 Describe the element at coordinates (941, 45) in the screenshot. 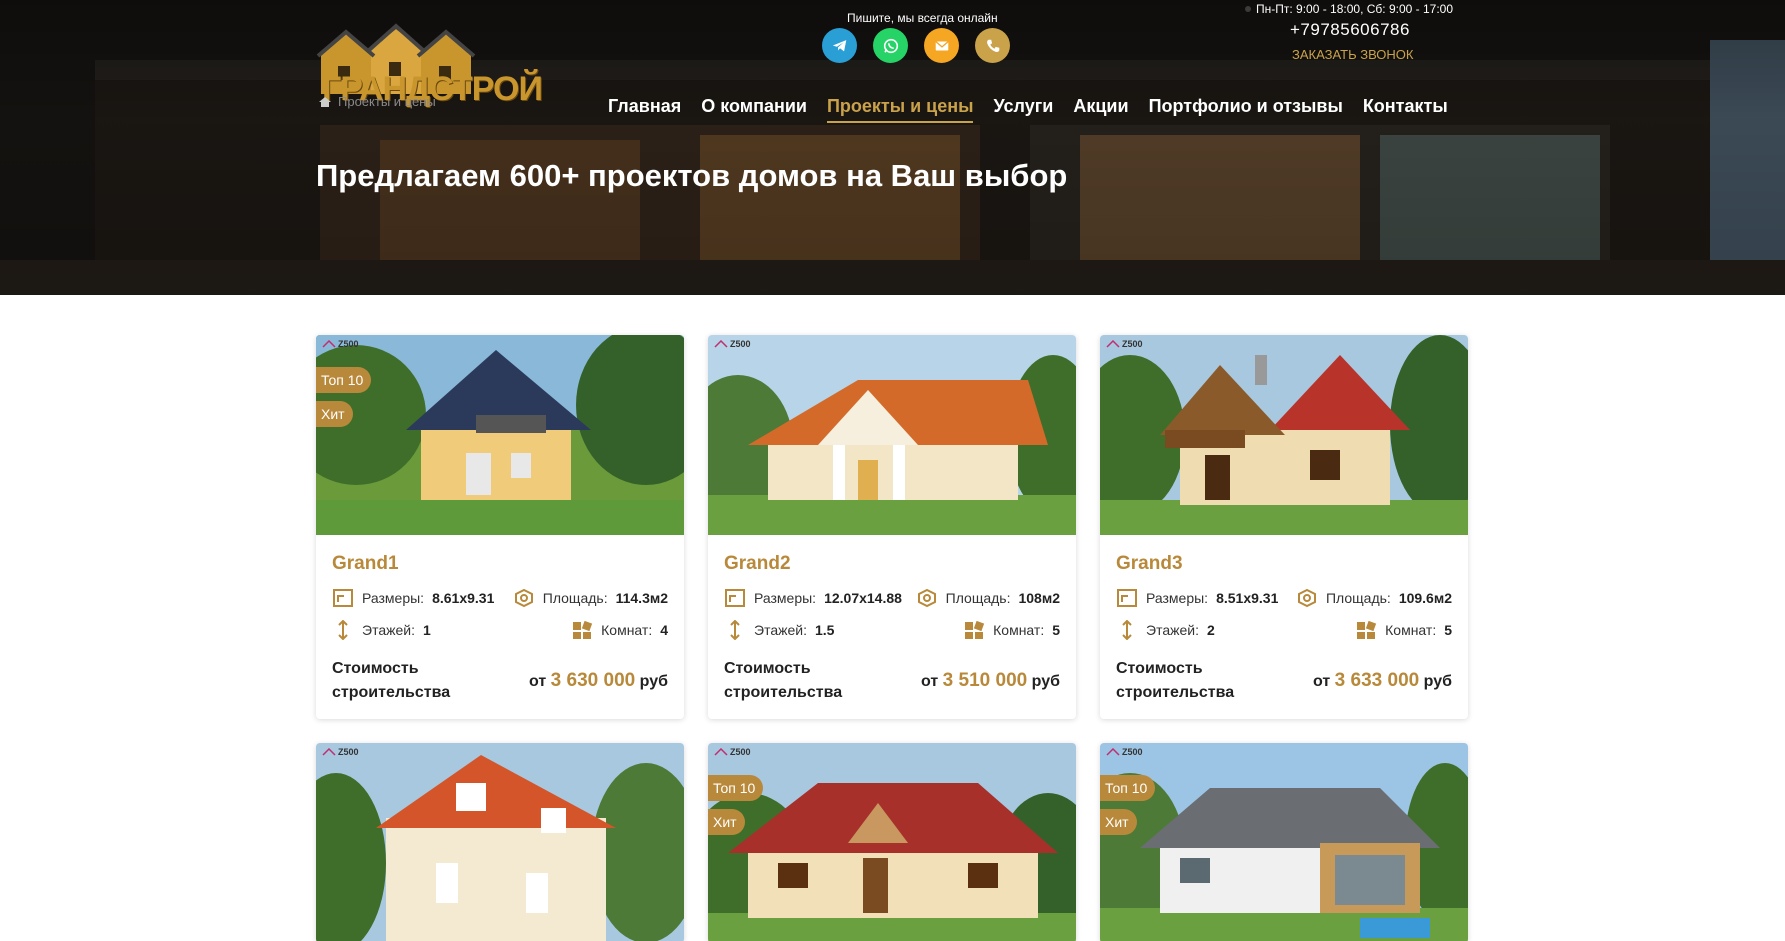

I see `email-icon` at that location.